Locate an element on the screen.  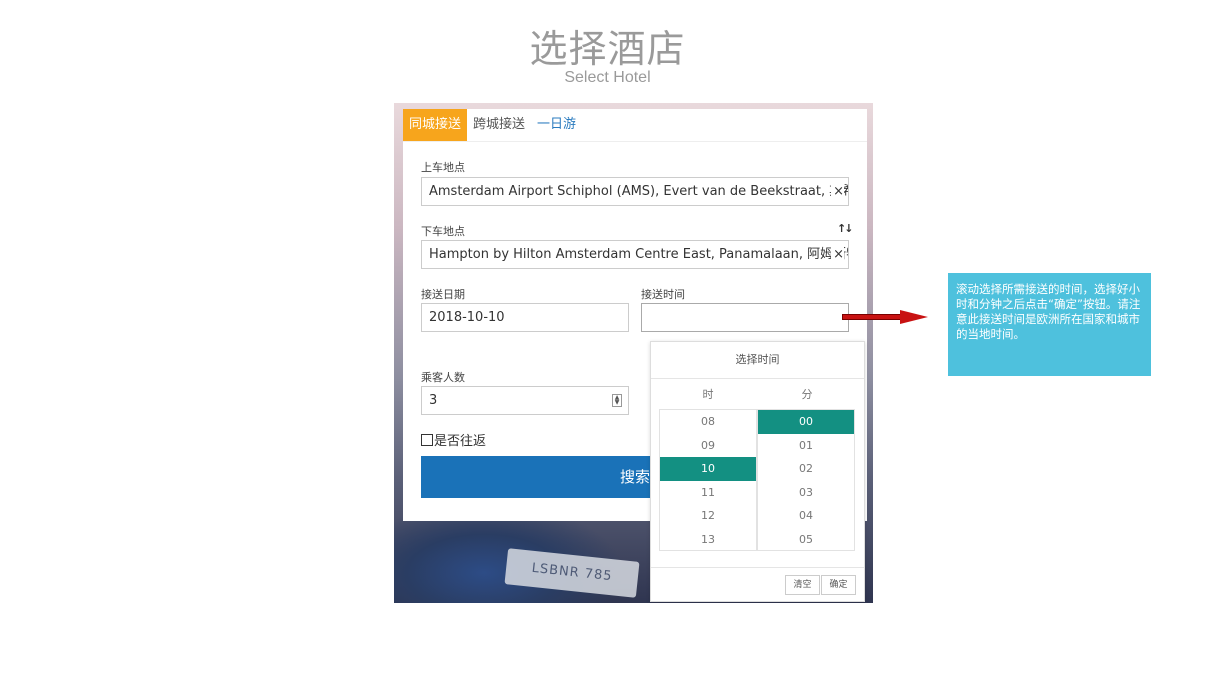
hour-option: 13 is located at coordinates (708, 540).